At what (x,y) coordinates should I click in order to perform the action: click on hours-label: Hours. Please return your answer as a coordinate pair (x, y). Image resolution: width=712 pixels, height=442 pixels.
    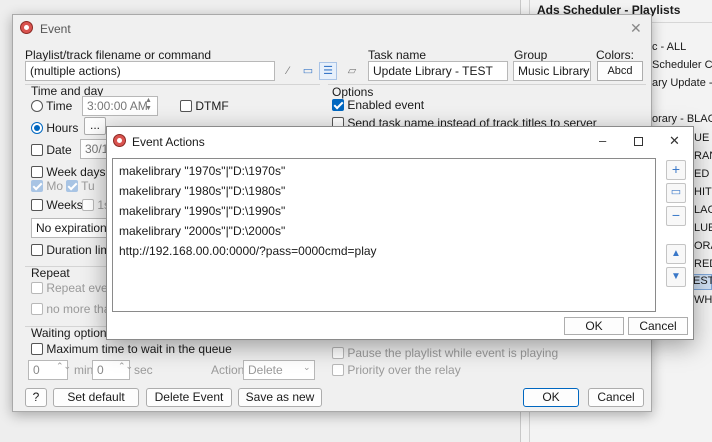
    Looking at the image, I should click on (62, 128).